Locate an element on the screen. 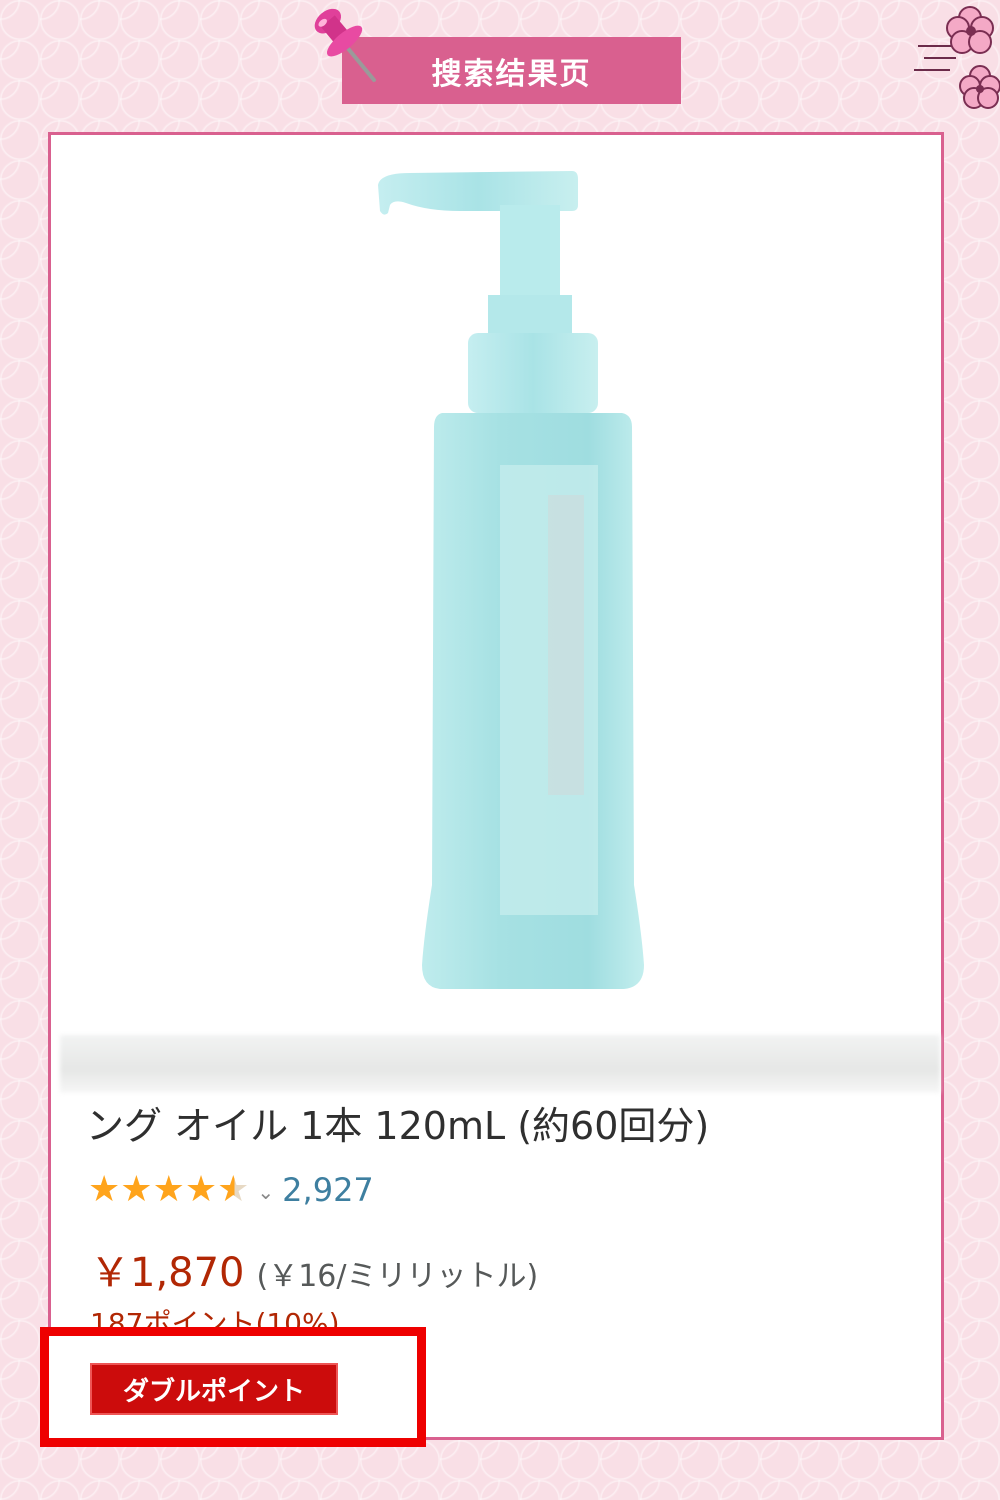 The width and height of the screenshot is (1000, 1500). star-half-icon: ★ is located at coordinates (233, 1189).